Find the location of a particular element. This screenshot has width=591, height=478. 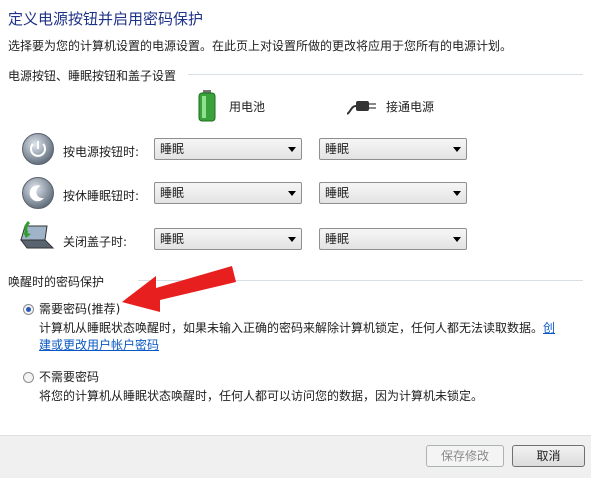

power-button-label: 按电源按钮时: is located at coordinates (101, 152).